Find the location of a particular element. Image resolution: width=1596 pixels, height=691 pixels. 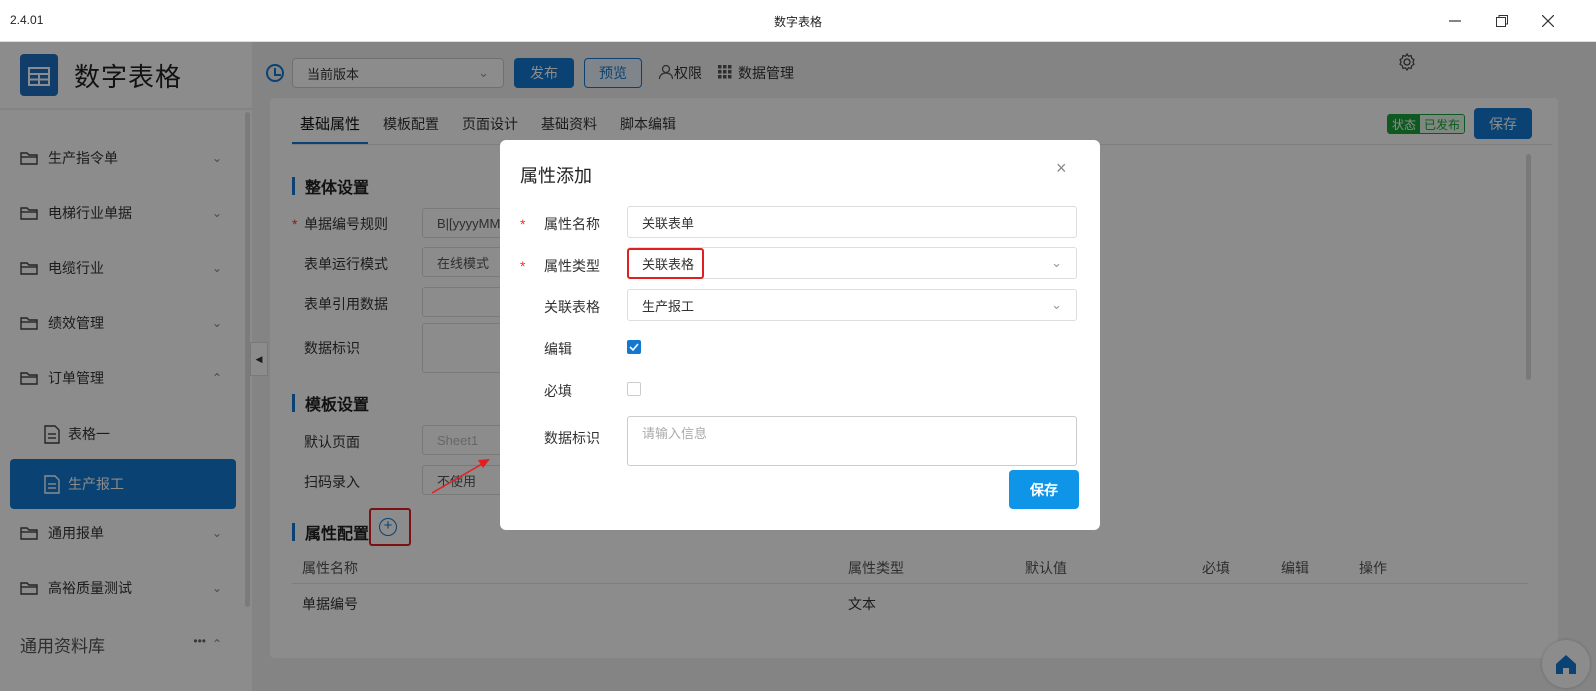

dialog-save-button: 保存 is located at coordinates (1044, 489).